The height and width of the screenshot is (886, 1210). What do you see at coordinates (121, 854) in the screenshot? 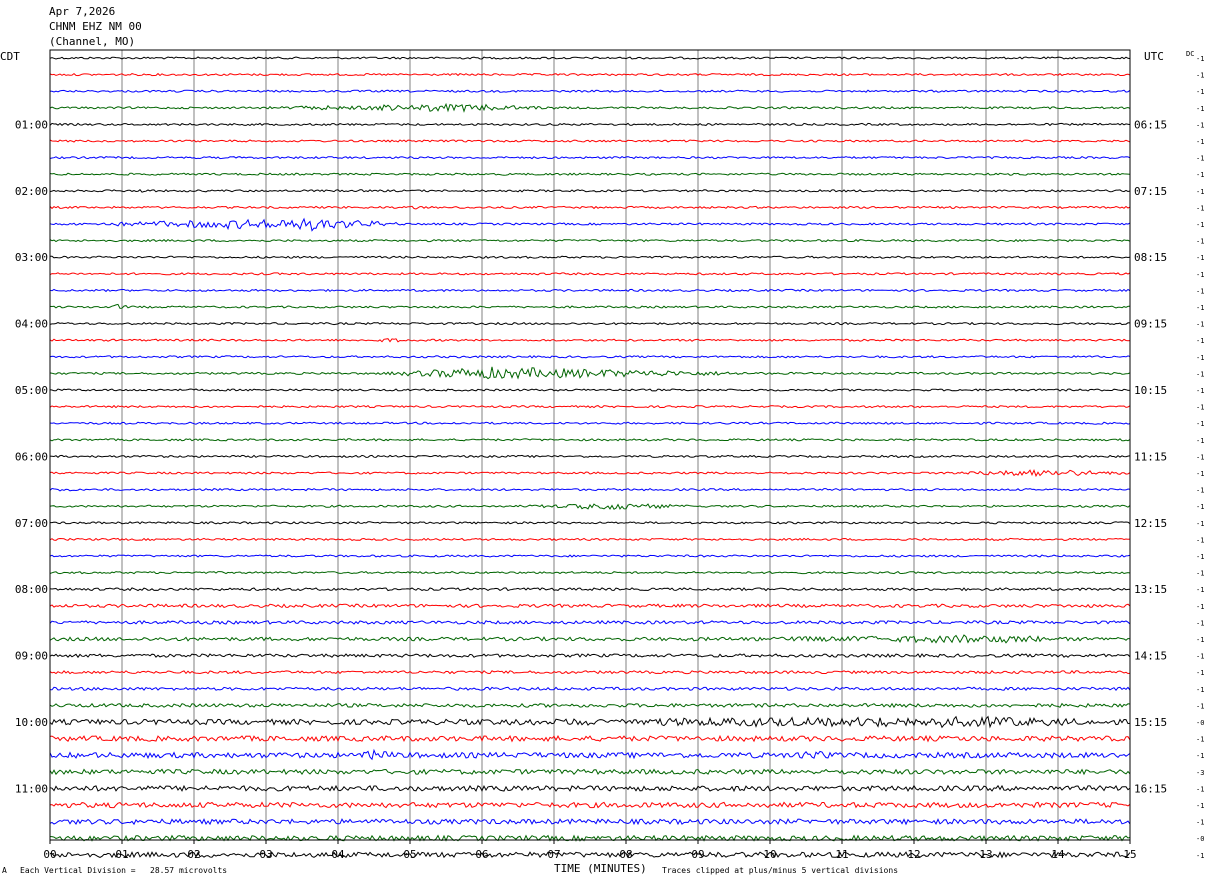
I see `x-tick-label: 01` at bounding box center [121, 854].